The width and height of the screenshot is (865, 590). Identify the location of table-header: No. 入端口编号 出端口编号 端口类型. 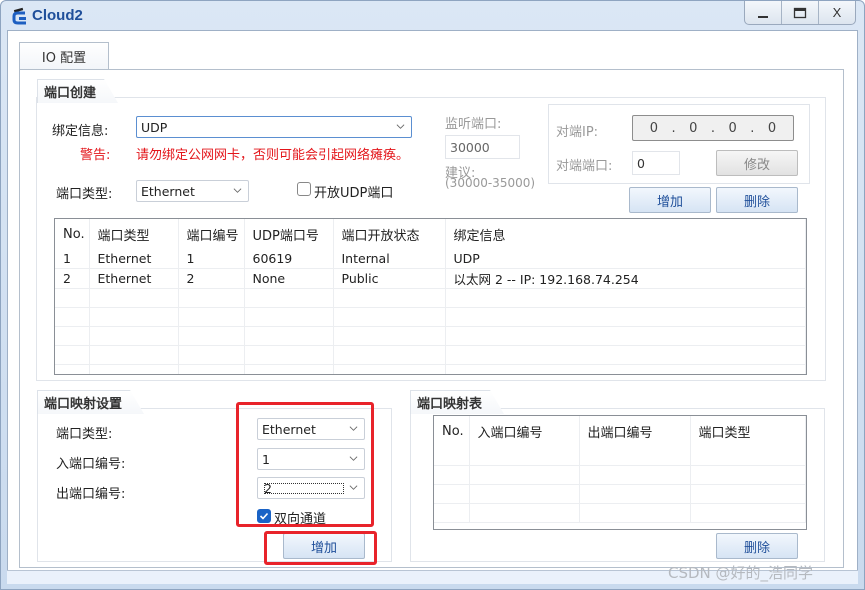
(620, 431).